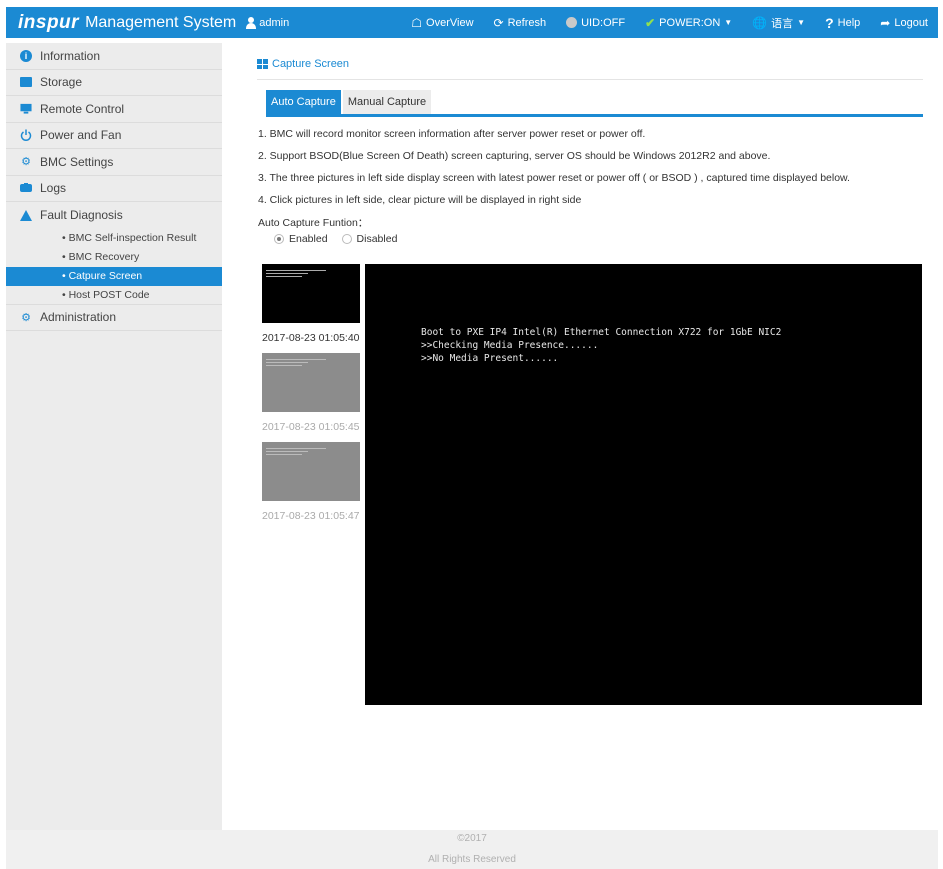  I want to click on home-icon: ☖, so click(417, 22).